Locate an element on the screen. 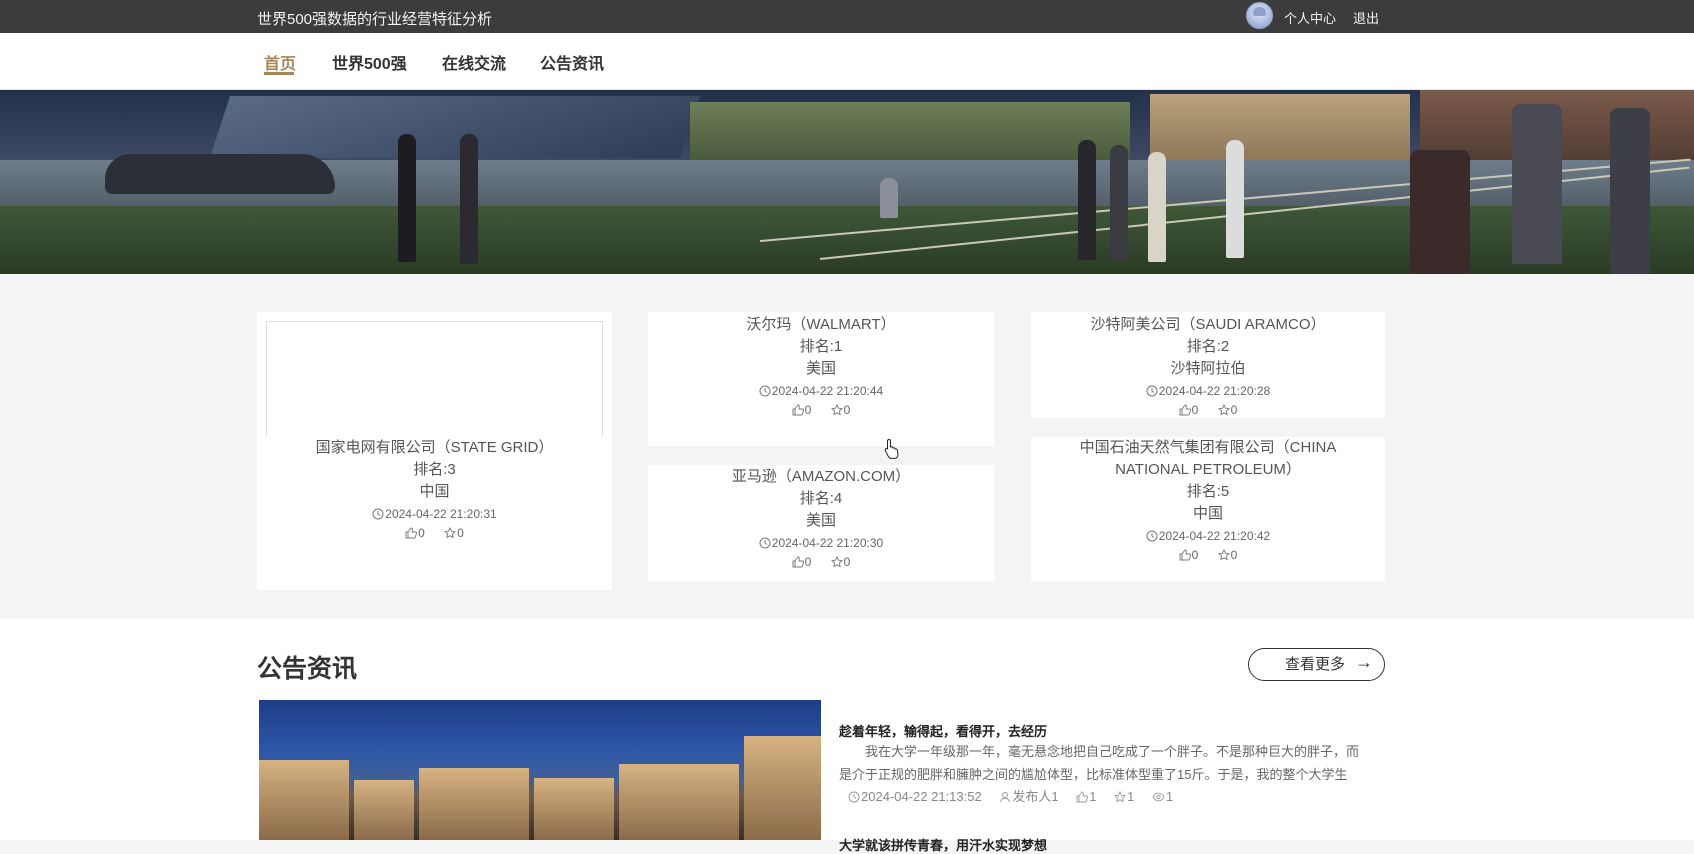 This screenshot has height=854, width=1694. company-time: 2024-04-22 21:20:31 is located at coordinates (434, 514).